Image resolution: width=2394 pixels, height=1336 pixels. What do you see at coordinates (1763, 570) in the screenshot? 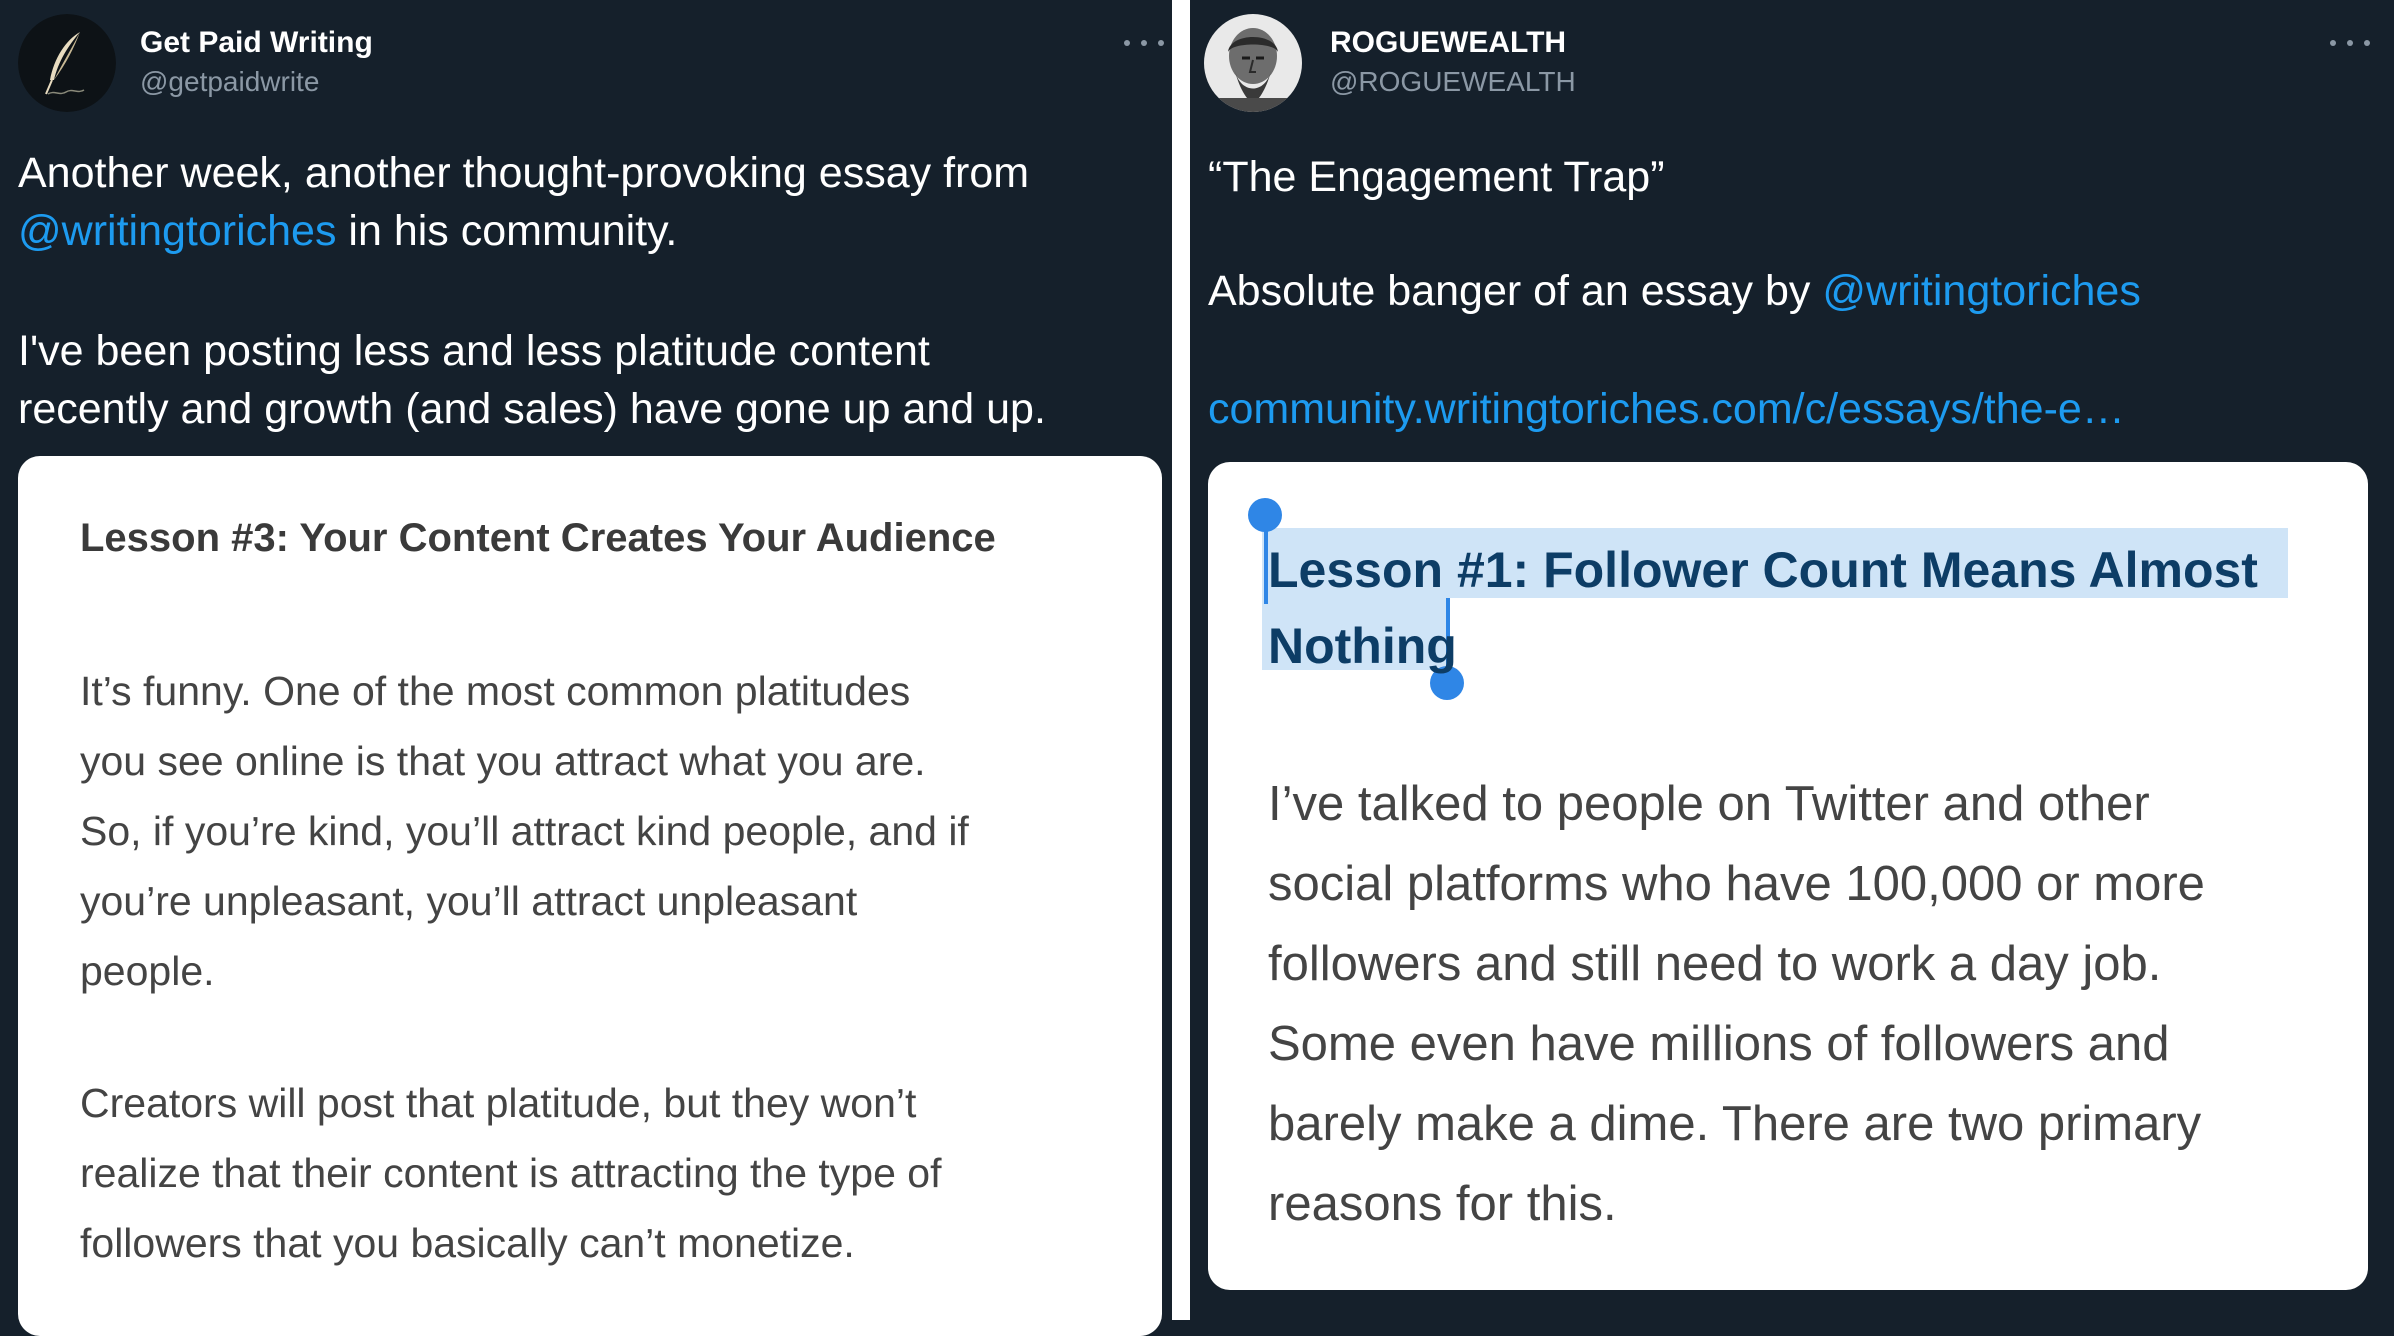
I see `lesson-title-line: Lesson #1: Follower Count Means Almost` at bounding box center [1763, 570].